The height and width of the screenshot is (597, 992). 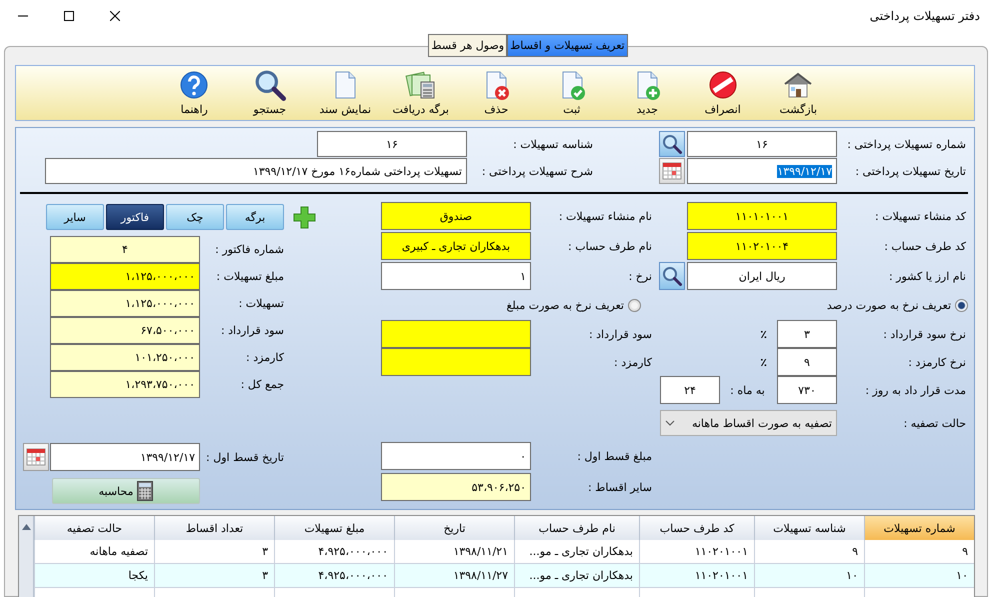 What do you see at coordinates (456, 456) in the screenshot?
I see `text-field: ۰` at bounding box center [456, 456].